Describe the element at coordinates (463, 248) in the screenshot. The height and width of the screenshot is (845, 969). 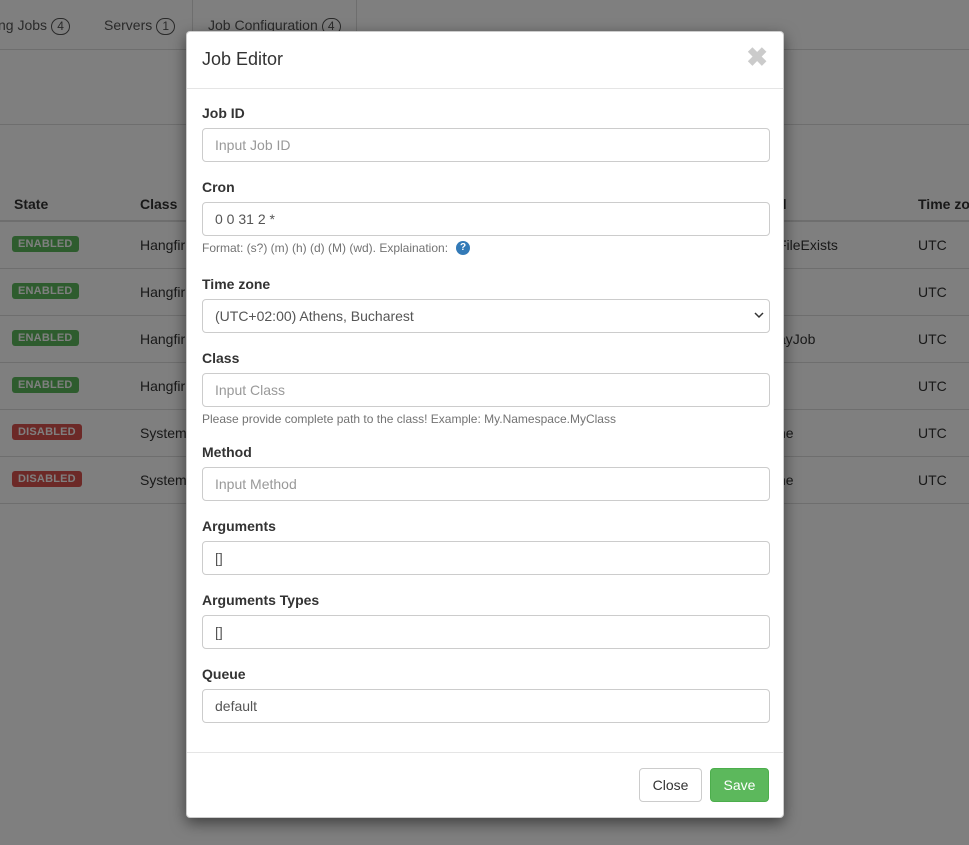
I see `question-icon: ?` at that location.